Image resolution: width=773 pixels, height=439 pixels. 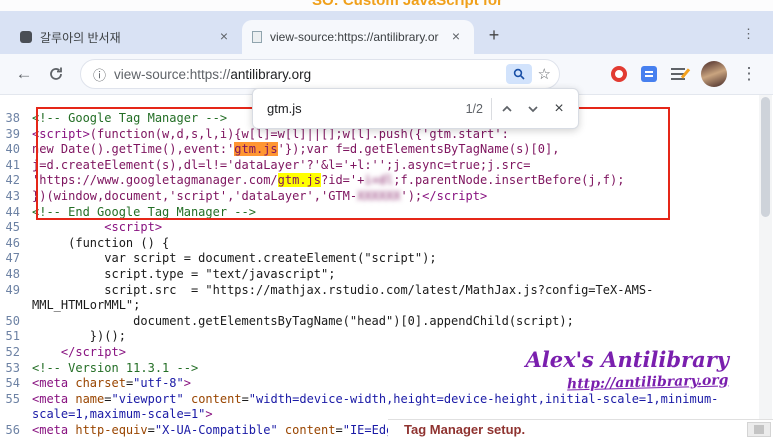 I want to click on source-line: MML_HTMLorMML";, so click(x=386, y=306).